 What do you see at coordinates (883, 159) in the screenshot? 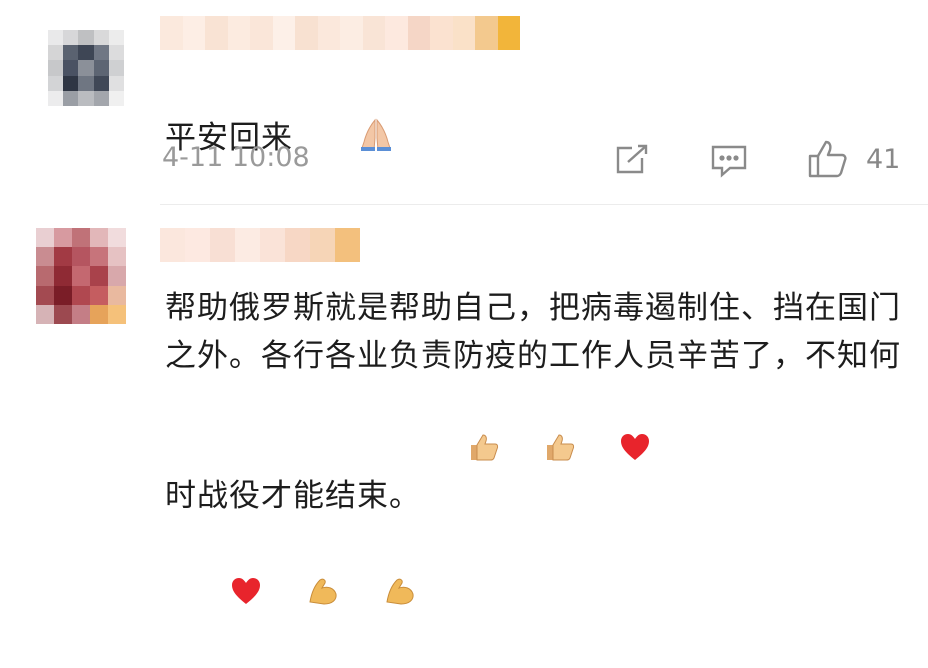
I see `like-count: 41` at bounding box center [883, 159].